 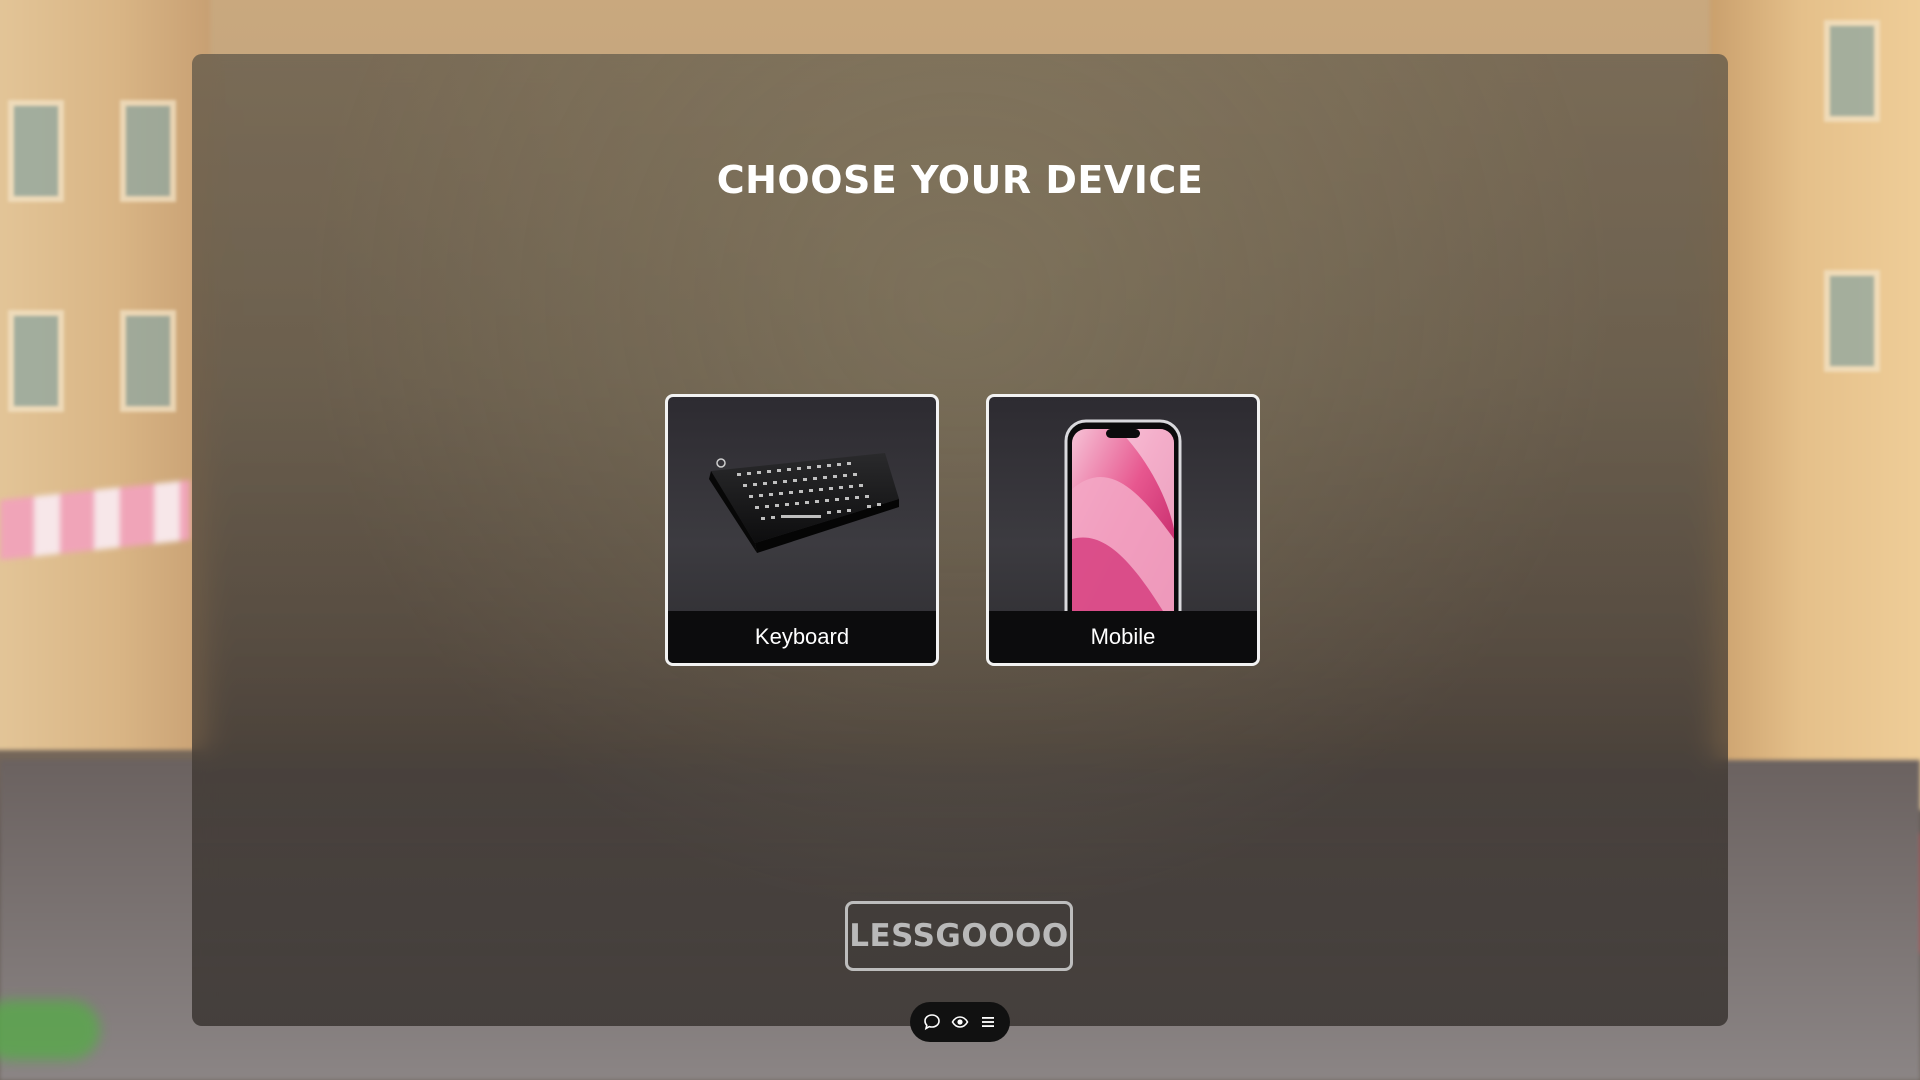 I want to click on device-option-keyboard: Keyboard, so click(x=802, y=530).